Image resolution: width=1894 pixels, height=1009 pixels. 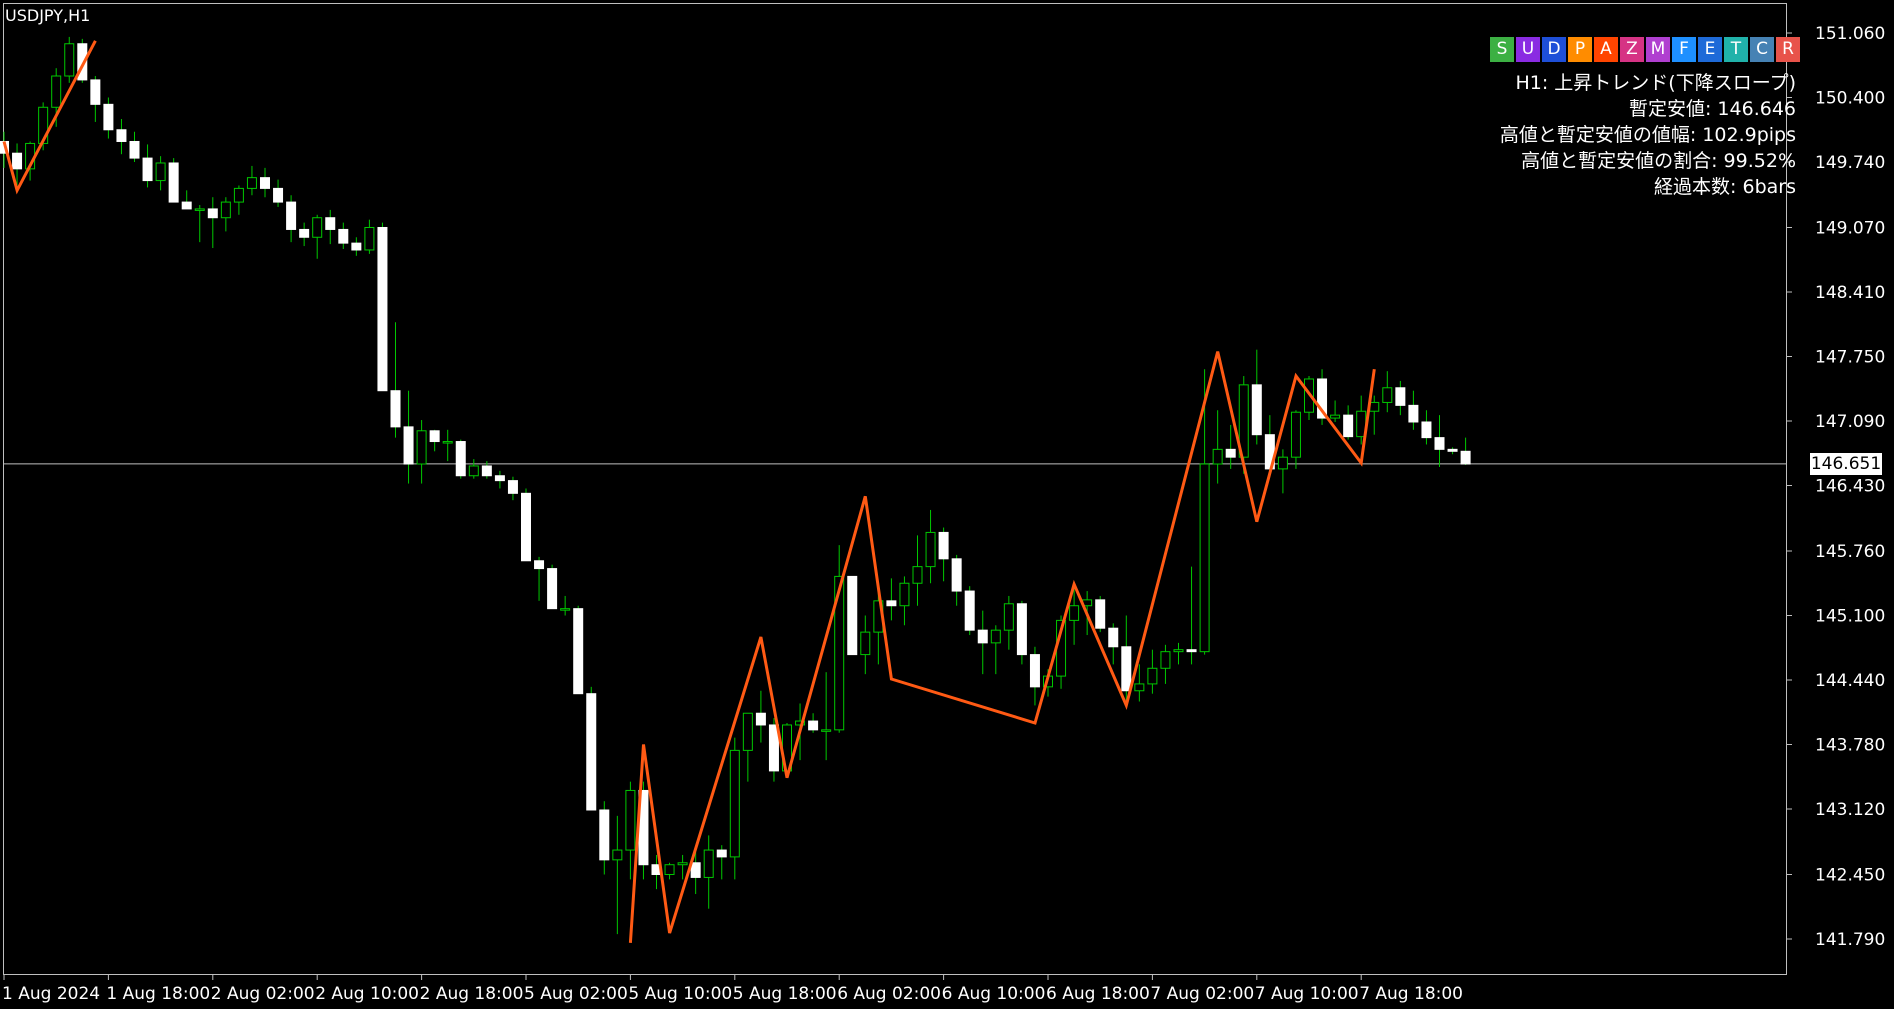 What do you see at coordinates (1850, 552) in the screenshot?
I see `price-tick-label: 145.760` at bounding box center [1850, 552].